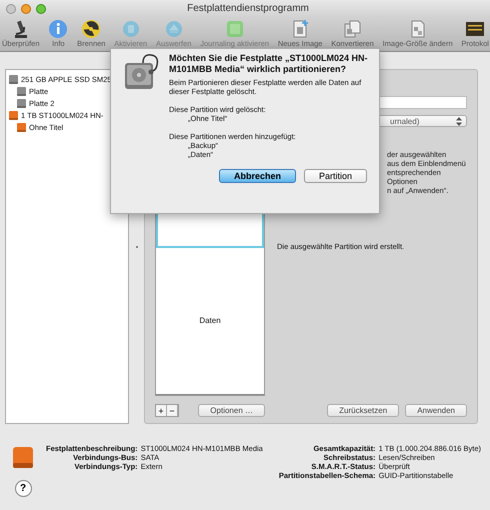  I want to click on partition-block: Daten, so click(210, 321).